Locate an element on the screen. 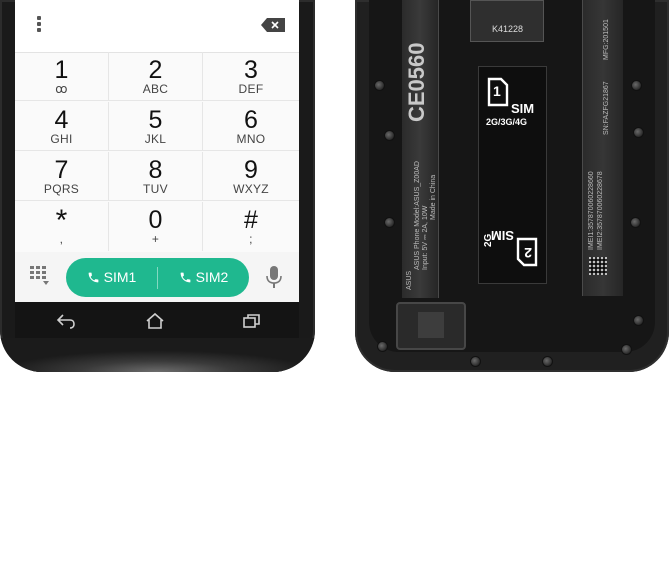  home-icon is located at coordinates (155, 321).